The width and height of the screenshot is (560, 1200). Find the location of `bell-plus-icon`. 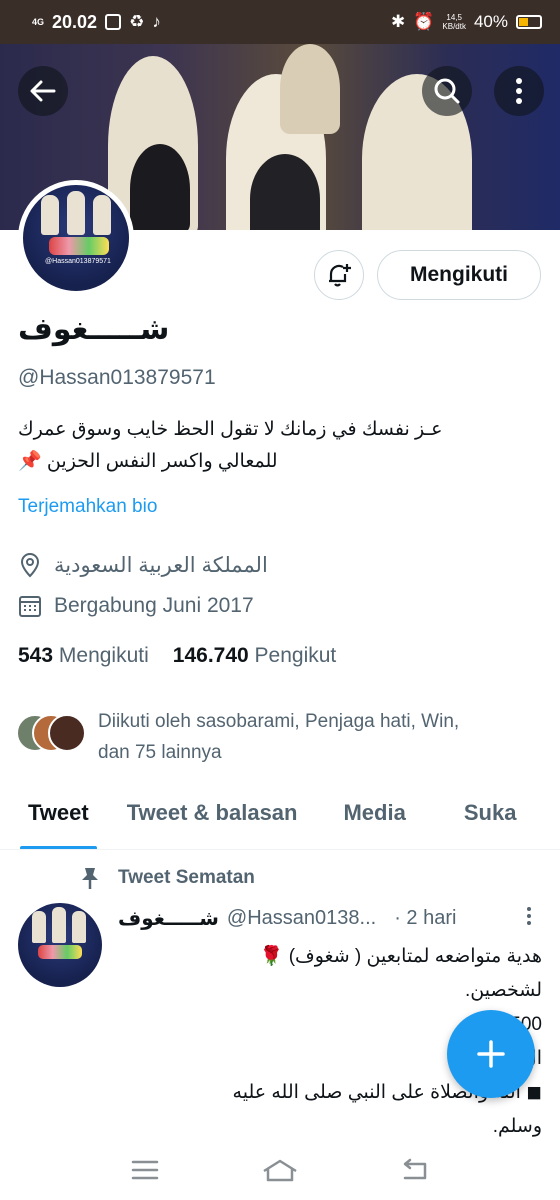

bell-plus-icon is located at coordinates (340, 275).